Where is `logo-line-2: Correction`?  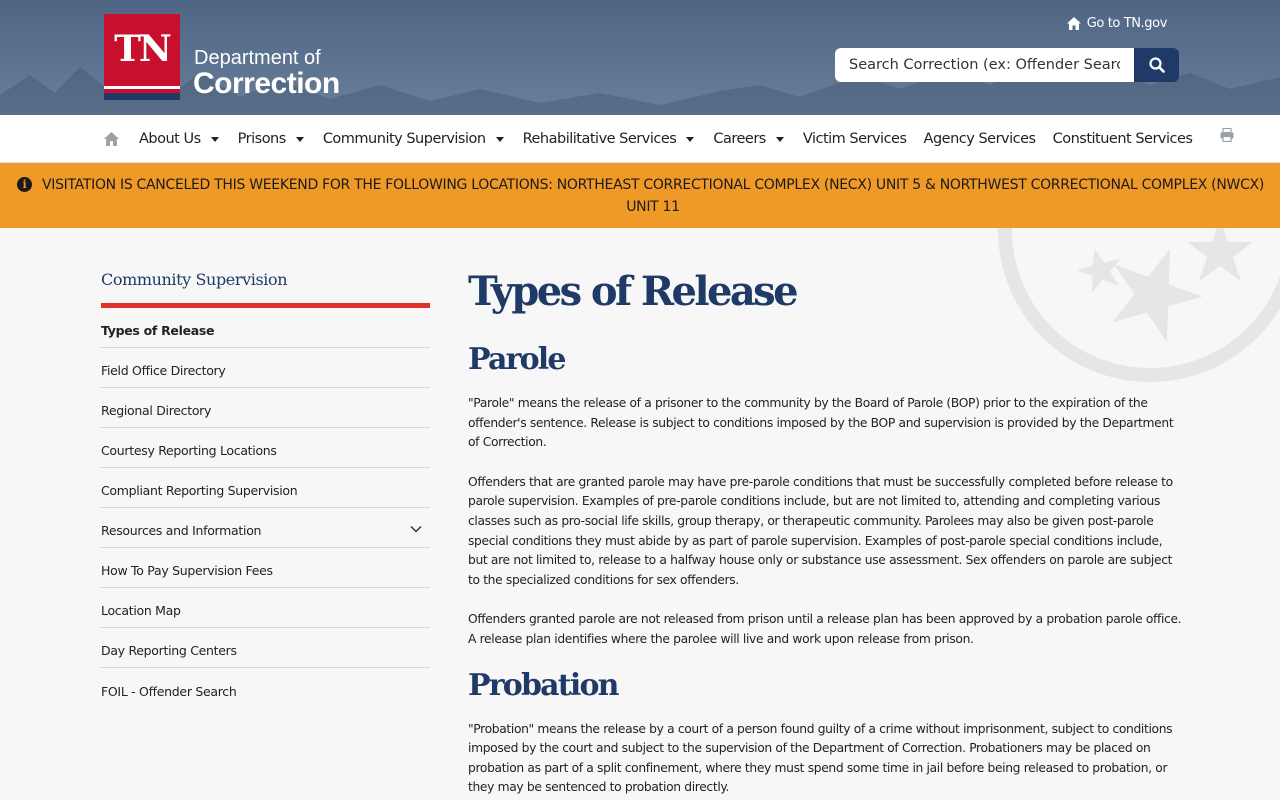
logo-line-2: Correction is located at coordinates (266, 83).